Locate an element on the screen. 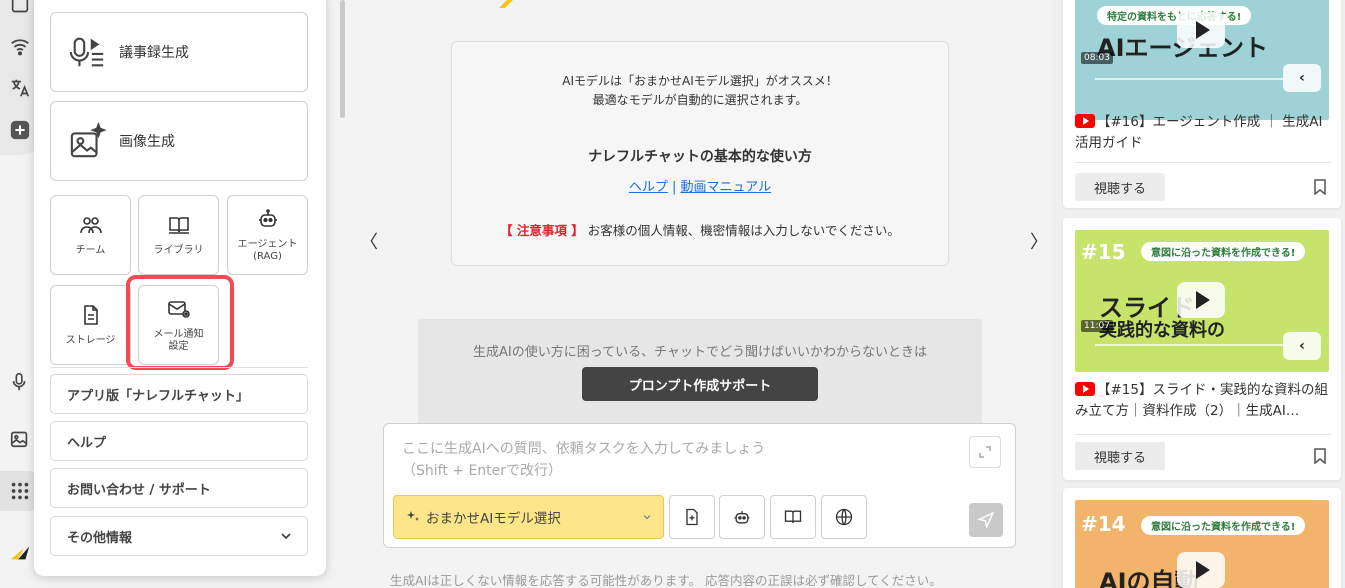  notice-body: お客様の個人情報、機密情報は入力しないでください。 is located at coordinates (741, 230).